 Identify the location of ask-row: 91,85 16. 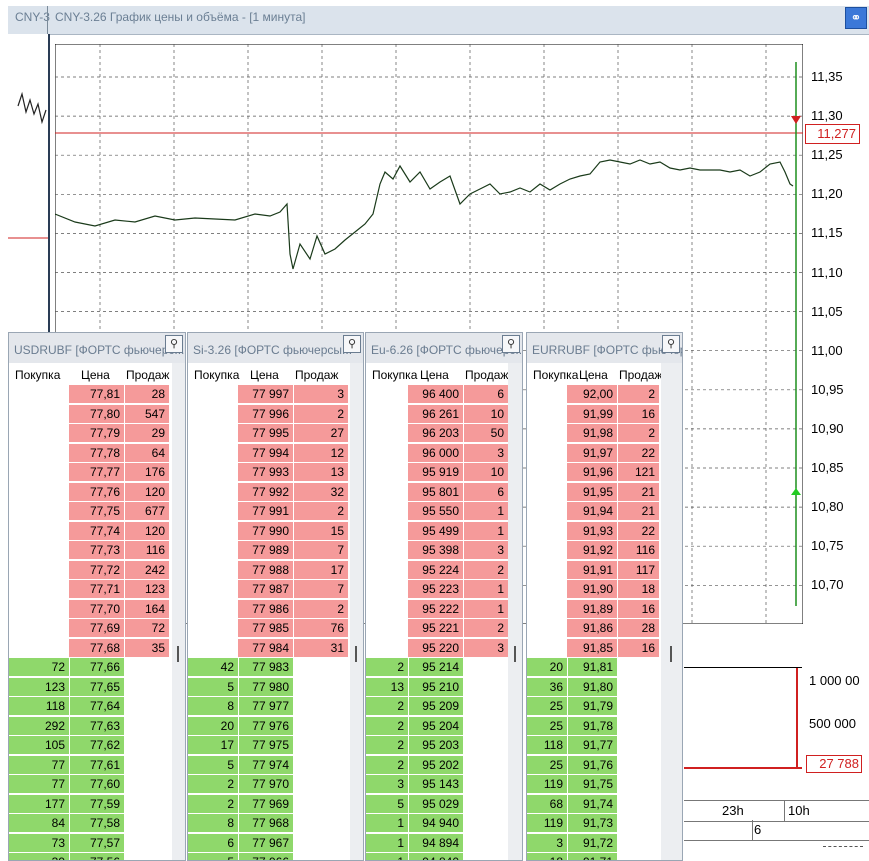
(594, 648).